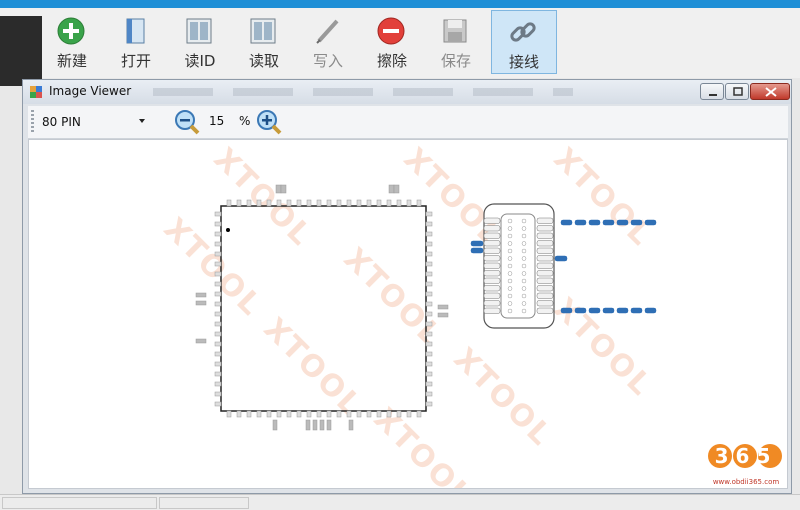  I want to click on left-dark-panel, so click(21, 51).